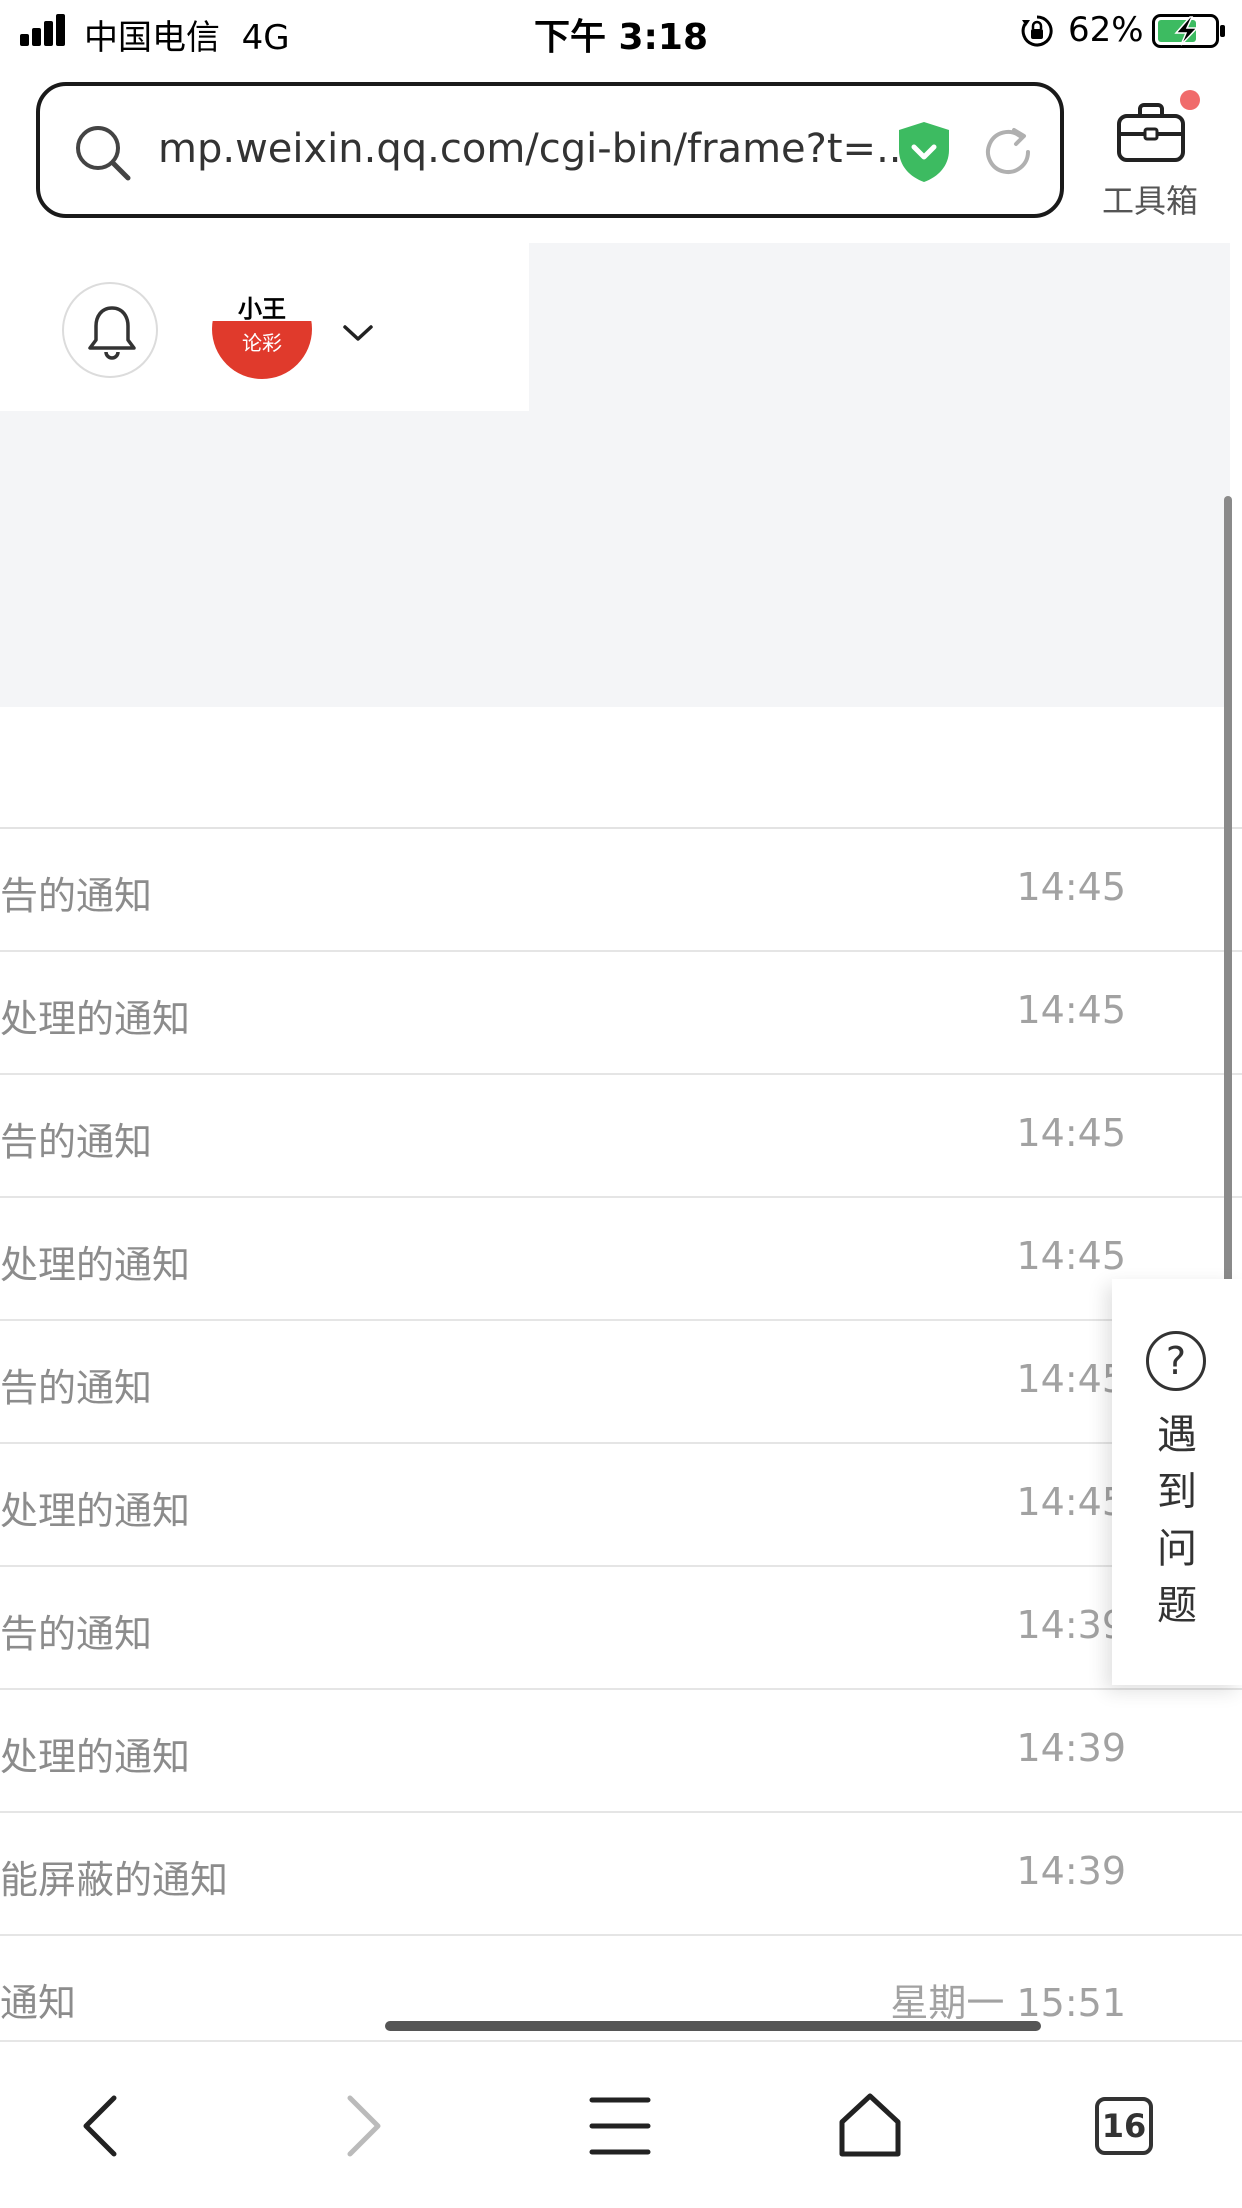 The width and height of the screenshot is (1242, 2208). Describe the element at coordinates (1037, 31) in the screenshot. I see `orientation-lock-icon` at that location.